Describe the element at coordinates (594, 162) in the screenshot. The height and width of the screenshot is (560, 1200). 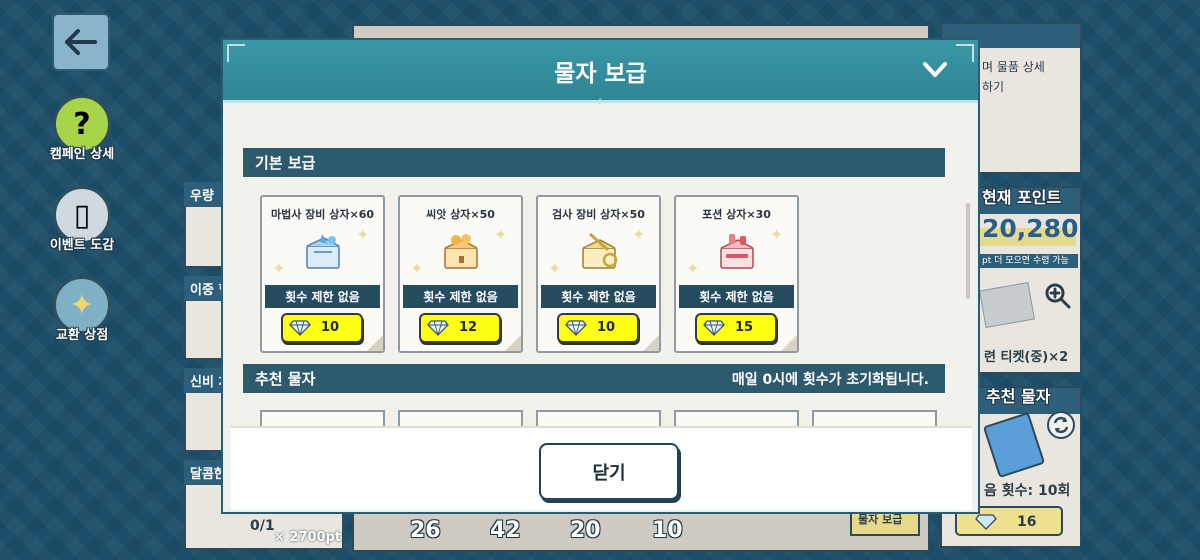
I see `section-basic-supply: 기본 보급` at that location.